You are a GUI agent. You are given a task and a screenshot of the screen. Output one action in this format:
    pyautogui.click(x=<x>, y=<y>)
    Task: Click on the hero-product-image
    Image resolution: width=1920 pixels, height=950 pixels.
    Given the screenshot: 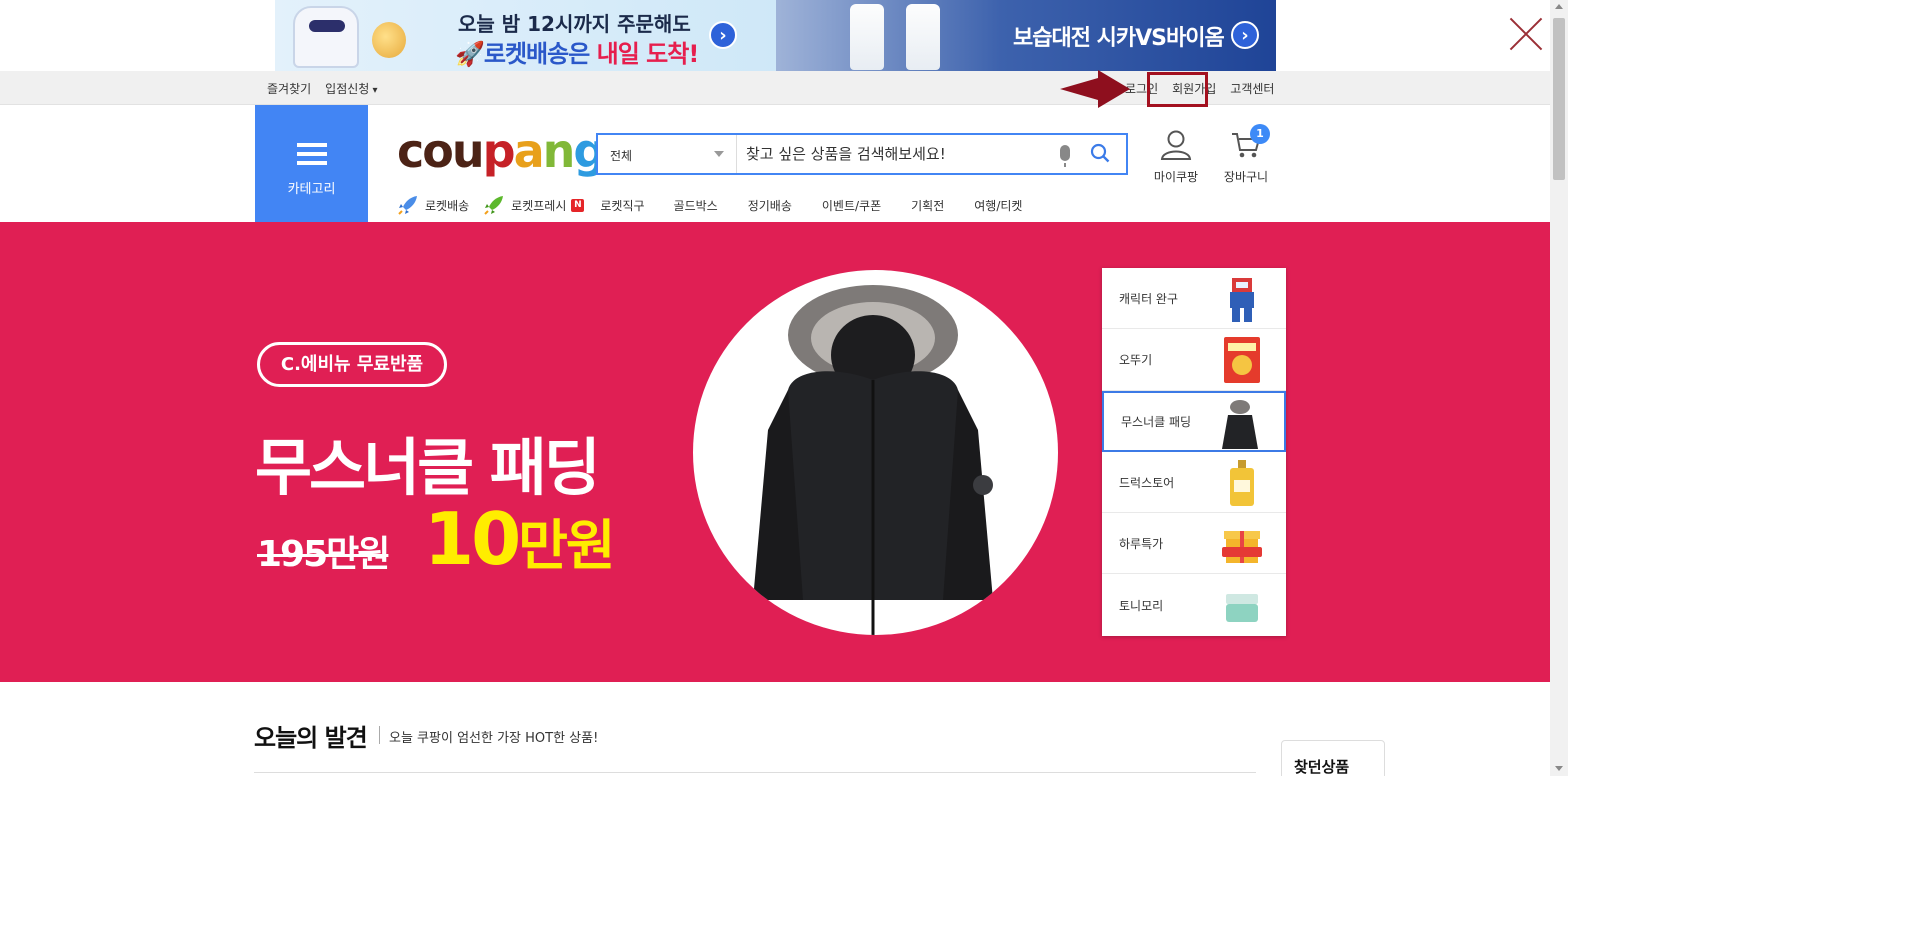 What is the action you would take?
    pyautogui.click(x=875, y=452)
    